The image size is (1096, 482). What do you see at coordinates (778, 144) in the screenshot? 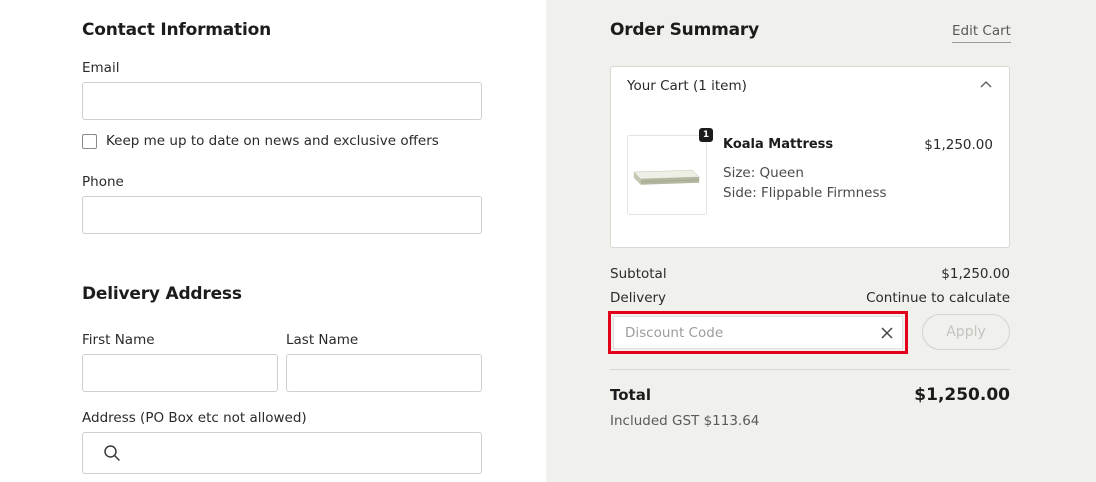
I see `product-name: Koala Mattress` at bounding box center [778, 144].